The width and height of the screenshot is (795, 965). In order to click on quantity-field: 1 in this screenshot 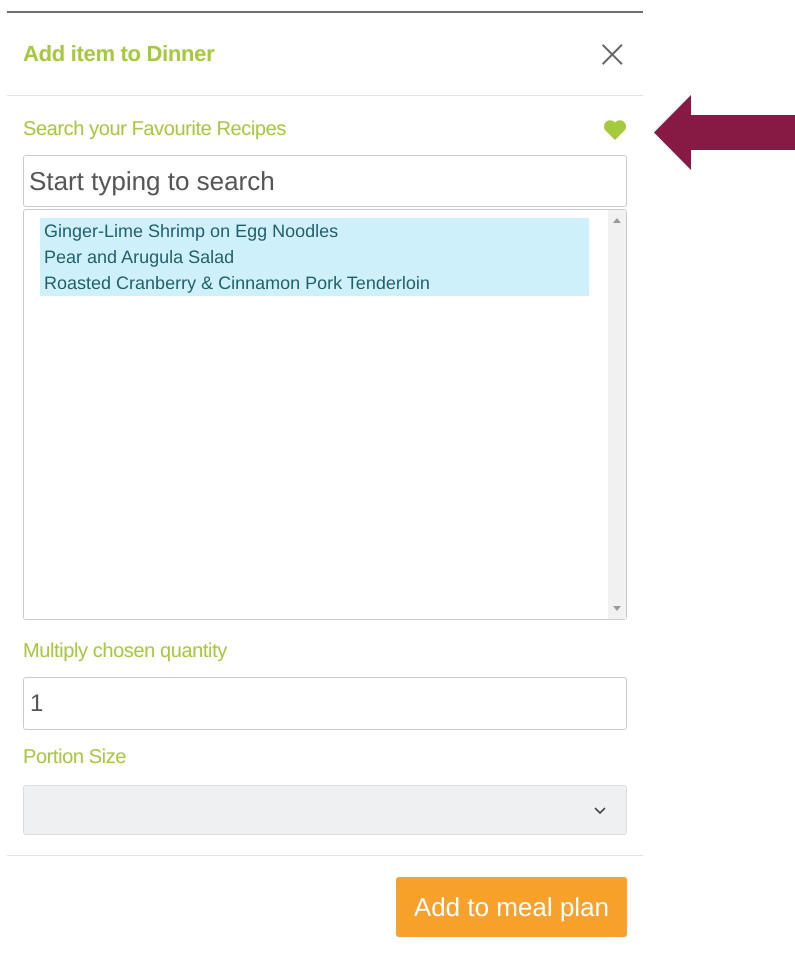, I will do `click(325, 703)`.